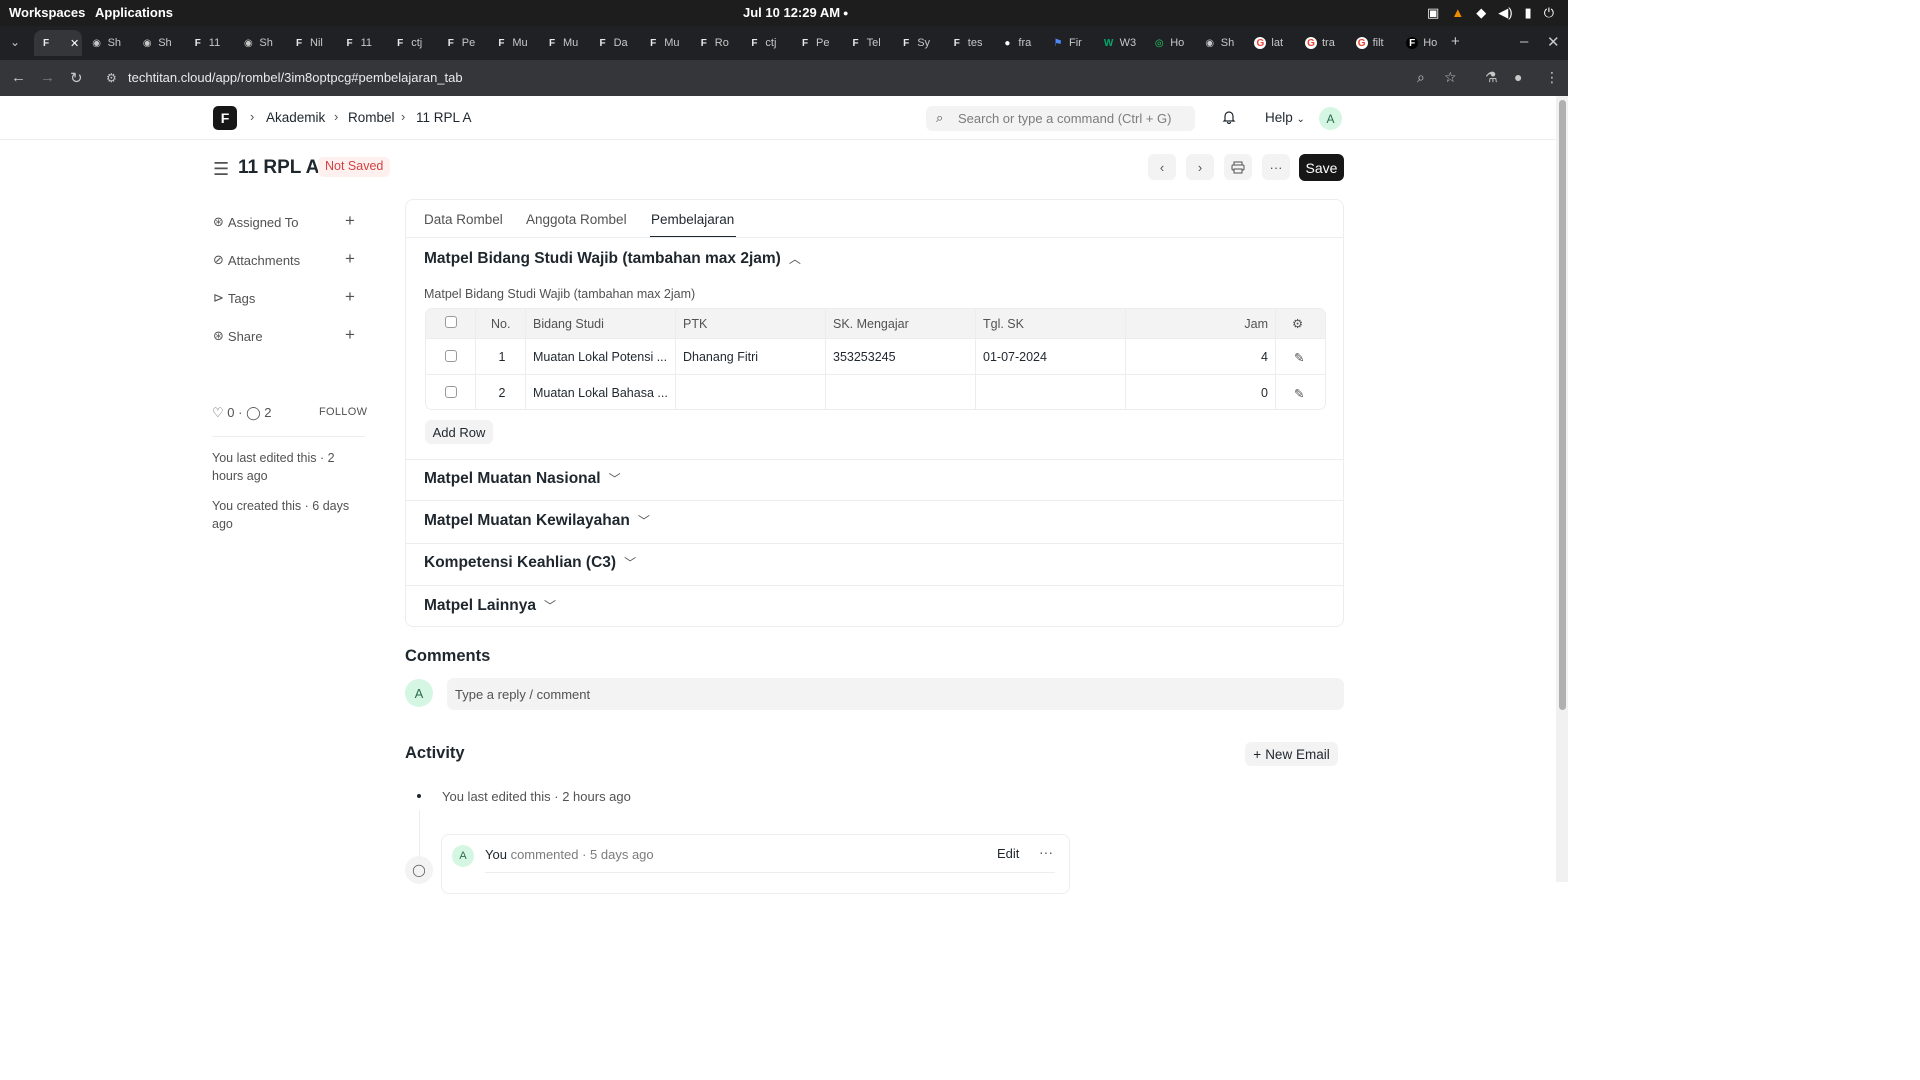 The height and width of the screenshot is (1080, 1920). Describe the element at coordinates (451, 322) in the screenshot. I see `select-all-checkbox` at that location.